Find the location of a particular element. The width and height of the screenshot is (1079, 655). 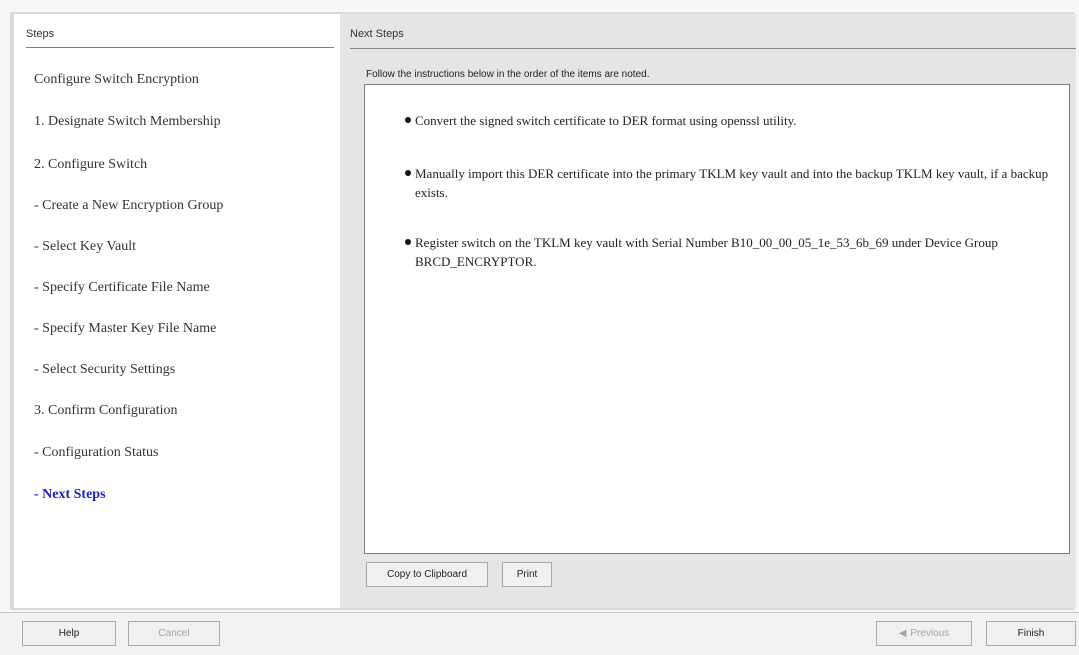

copy-to-clipboard-button: Copy to Clipboard is located at coordinates (427, 574).